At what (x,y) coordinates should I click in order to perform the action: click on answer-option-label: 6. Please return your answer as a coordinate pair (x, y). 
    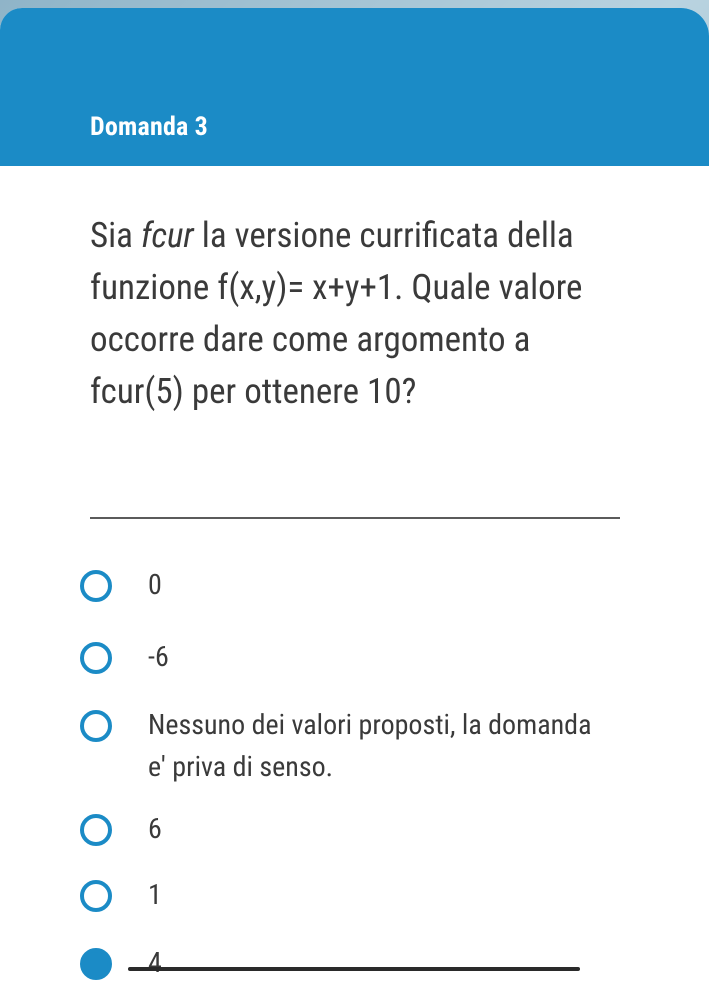
    Looking at the image, I should click on (155, 828).